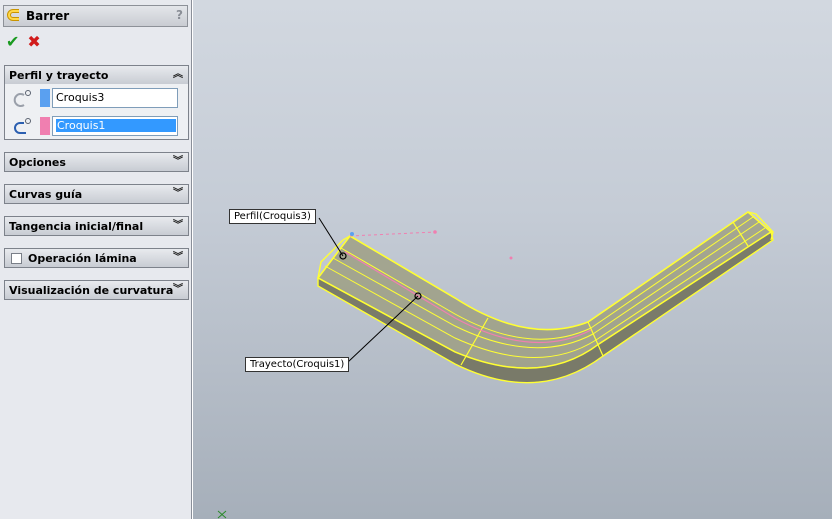 The width and height of the screenshot is (832, 519). I want to click on profile-selection-icon, so click(22, 98).